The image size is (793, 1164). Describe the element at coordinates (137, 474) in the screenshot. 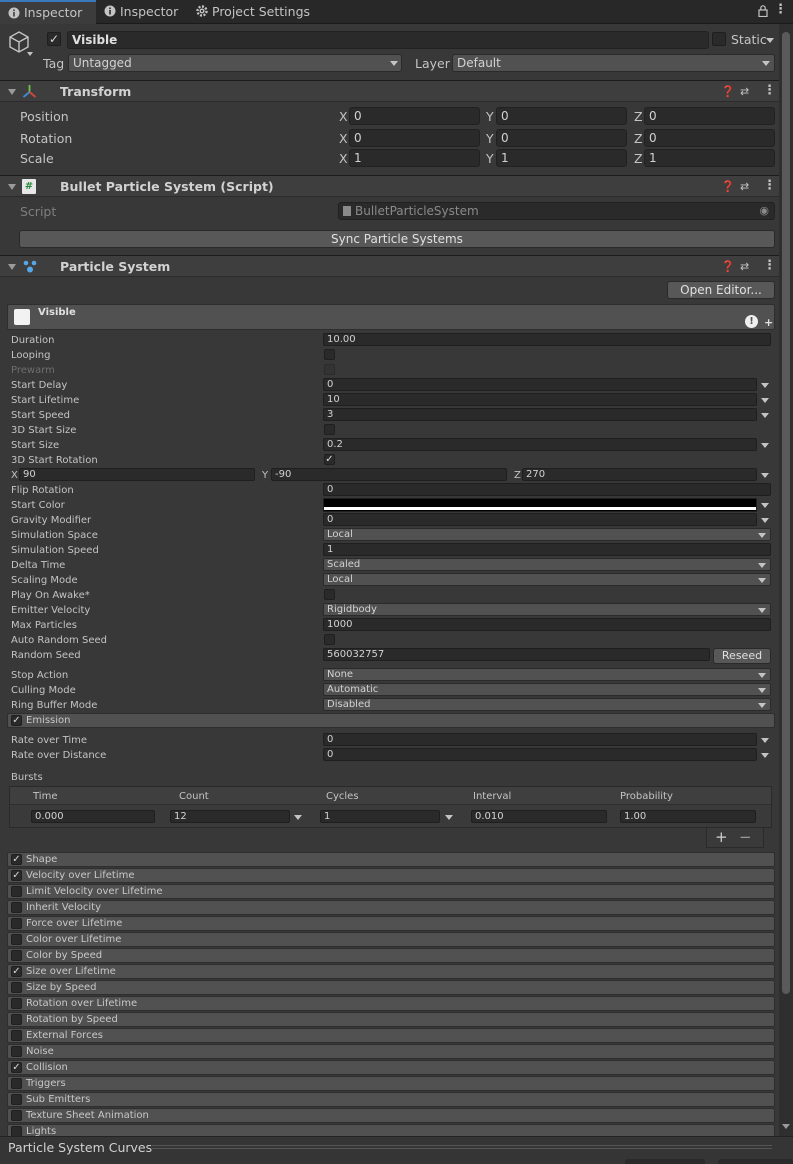

I see `start-rotation-x-input: 90` at that location.